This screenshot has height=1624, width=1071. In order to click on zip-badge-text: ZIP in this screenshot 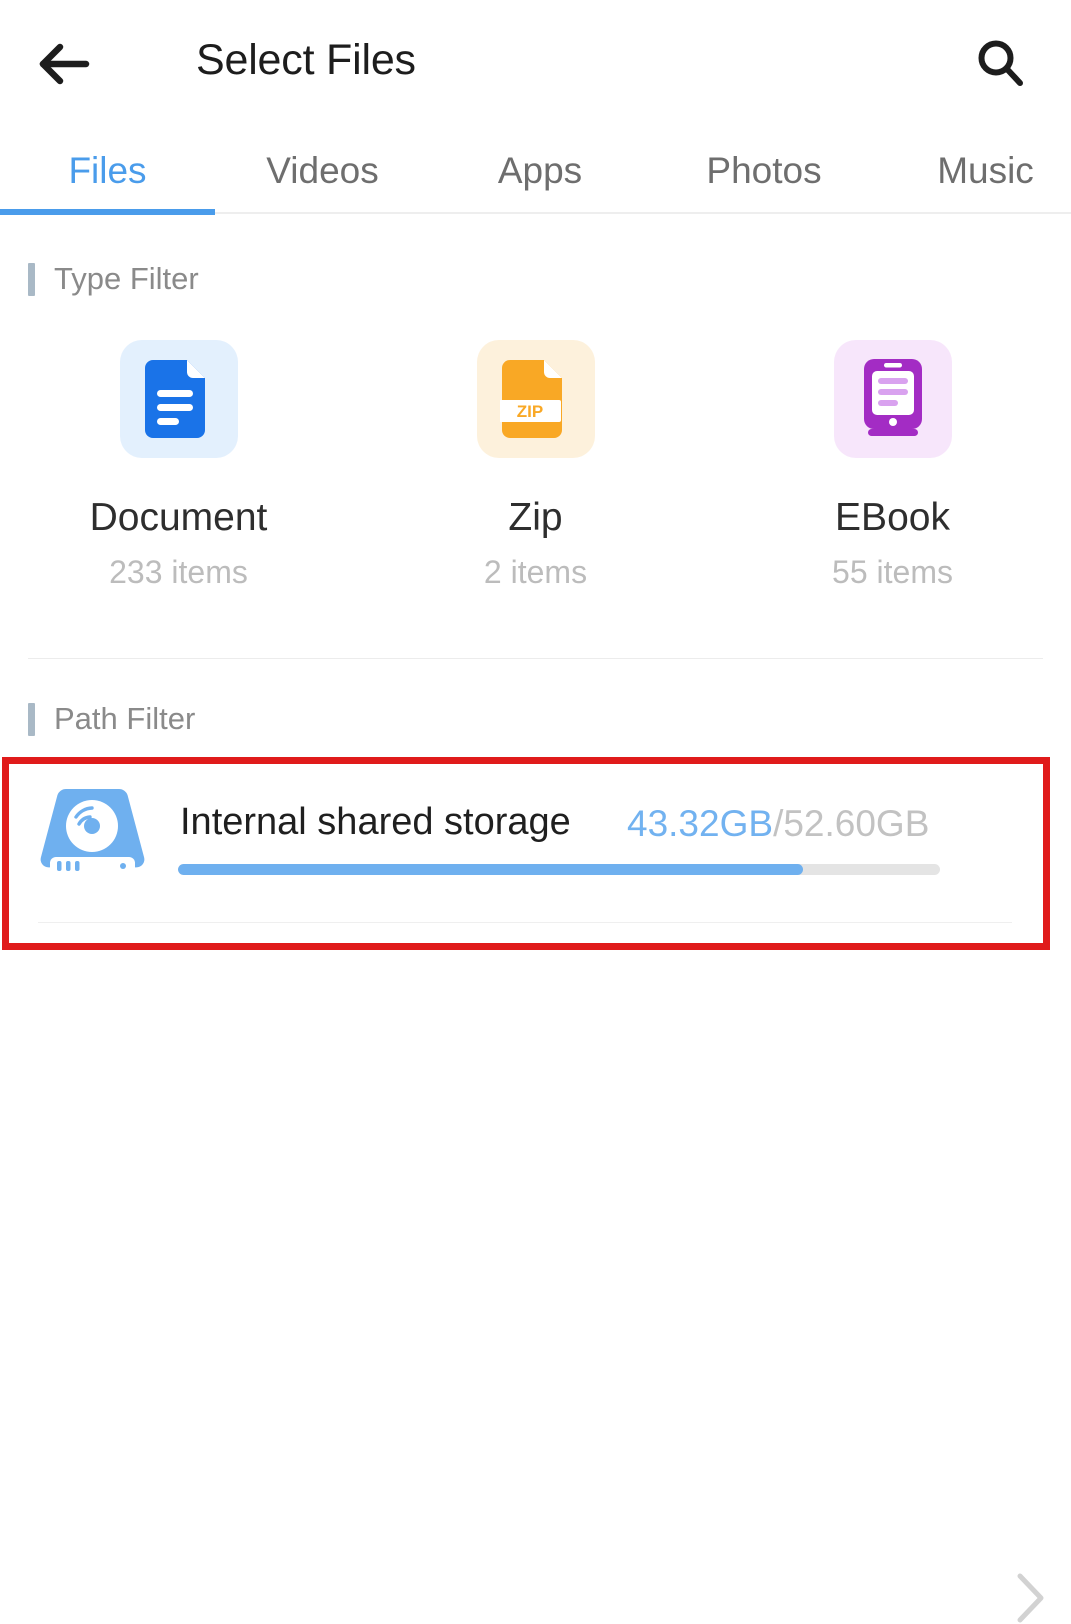, I will do `click(529, 411)`.